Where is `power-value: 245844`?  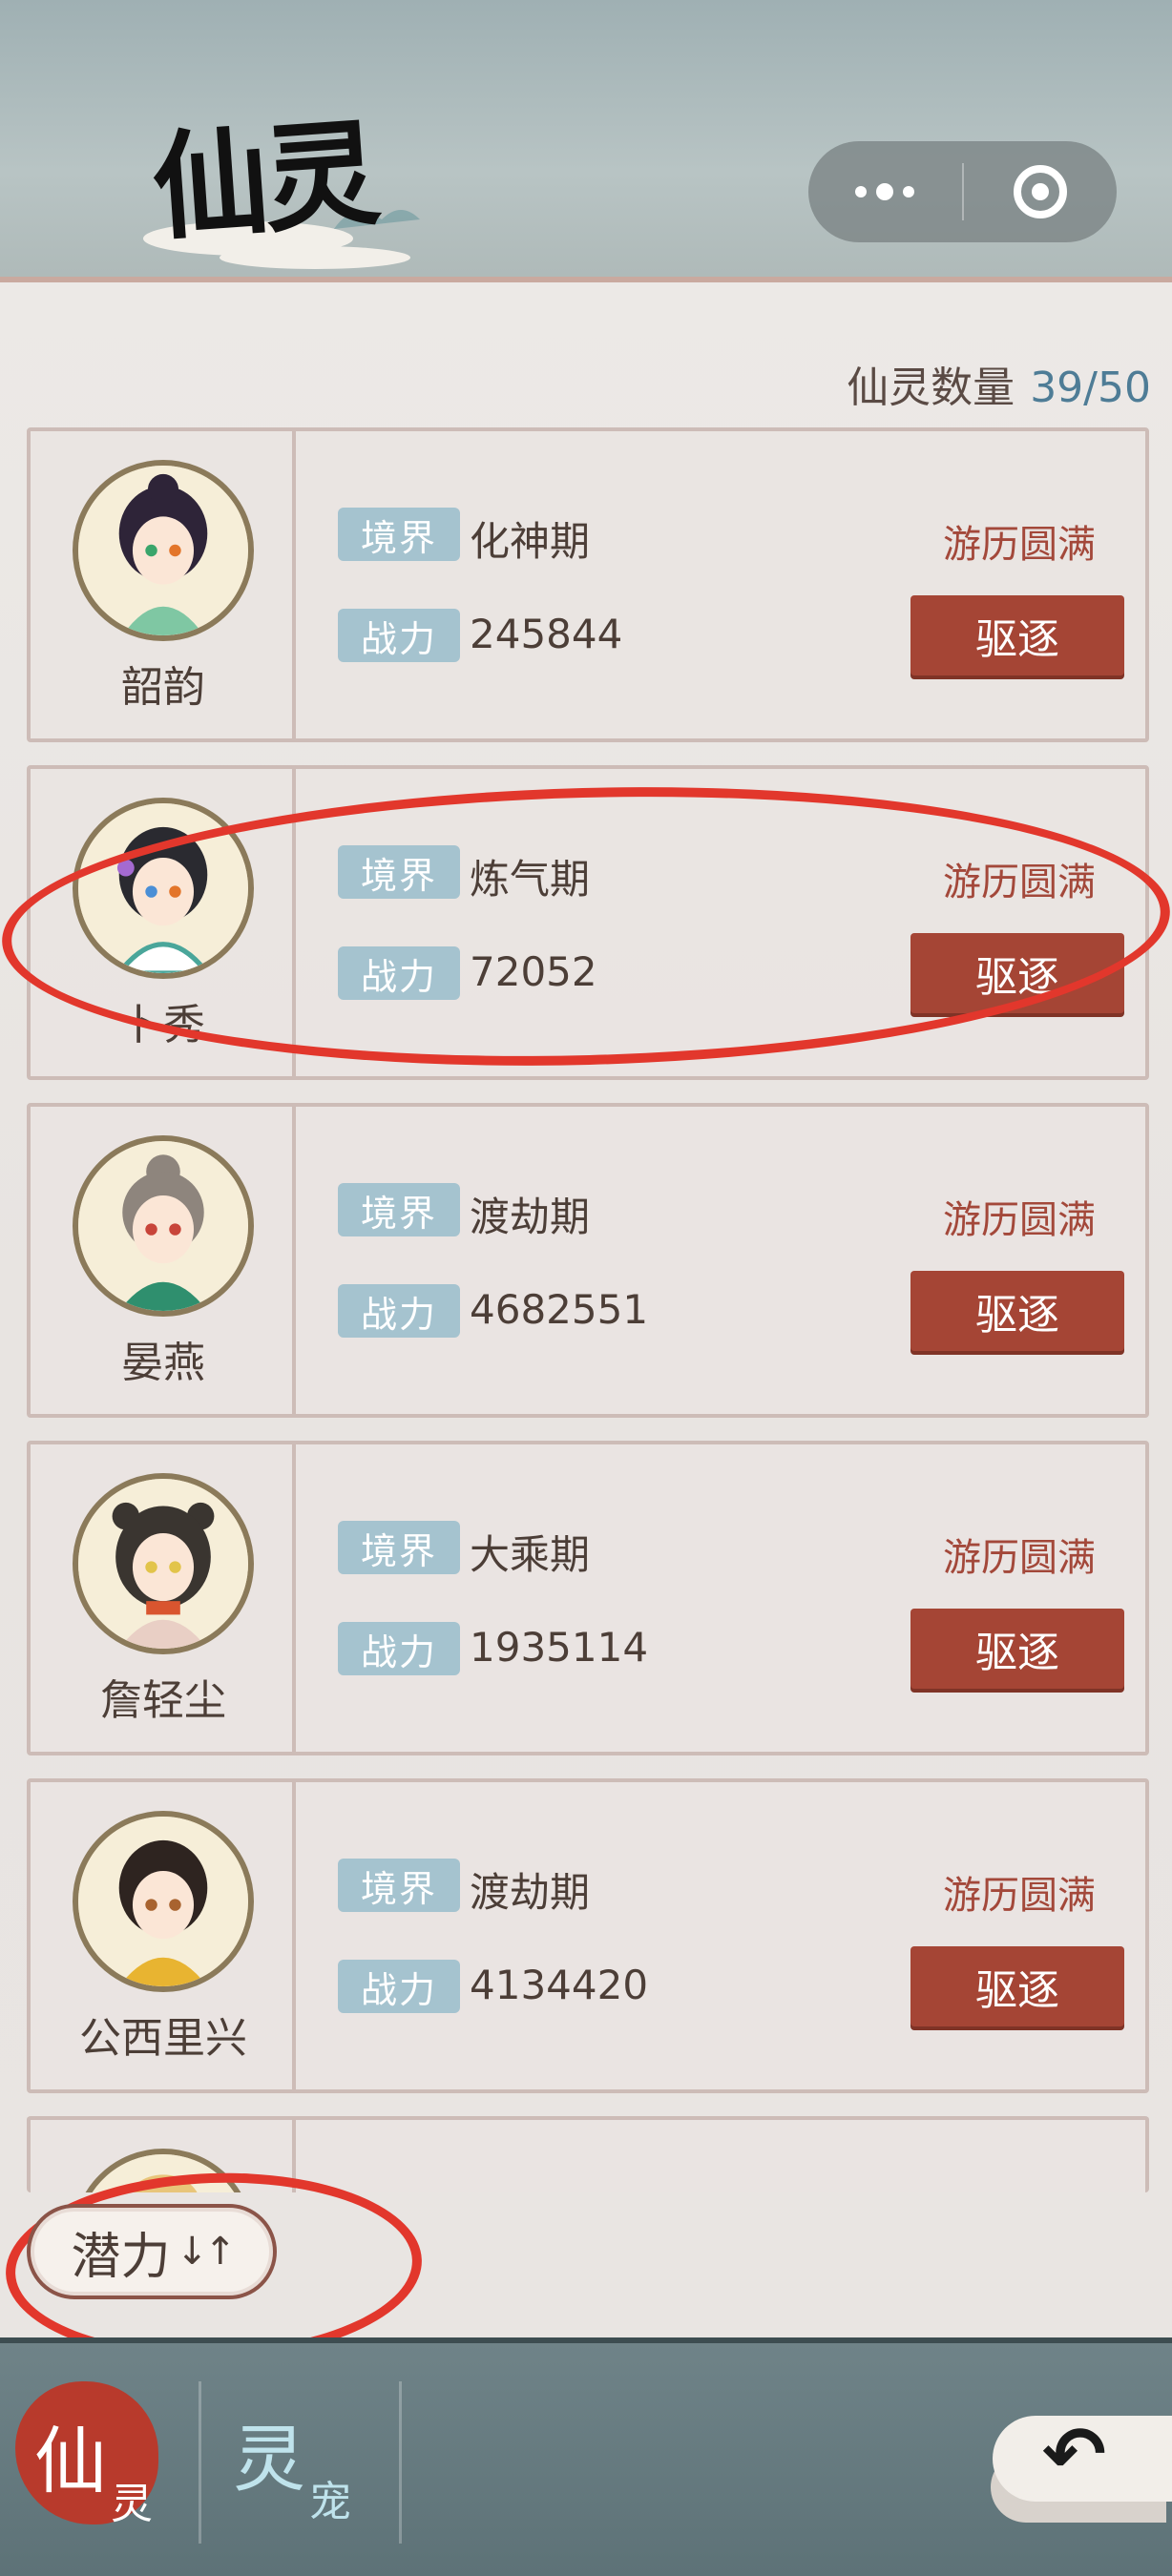
power-value: 245844 is located at coordinates (546, 634).